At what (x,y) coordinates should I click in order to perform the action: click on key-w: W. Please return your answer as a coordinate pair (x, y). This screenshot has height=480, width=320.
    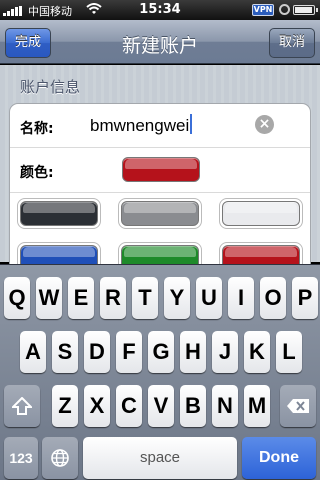
    Looking at the image, I should click on (49, 298).